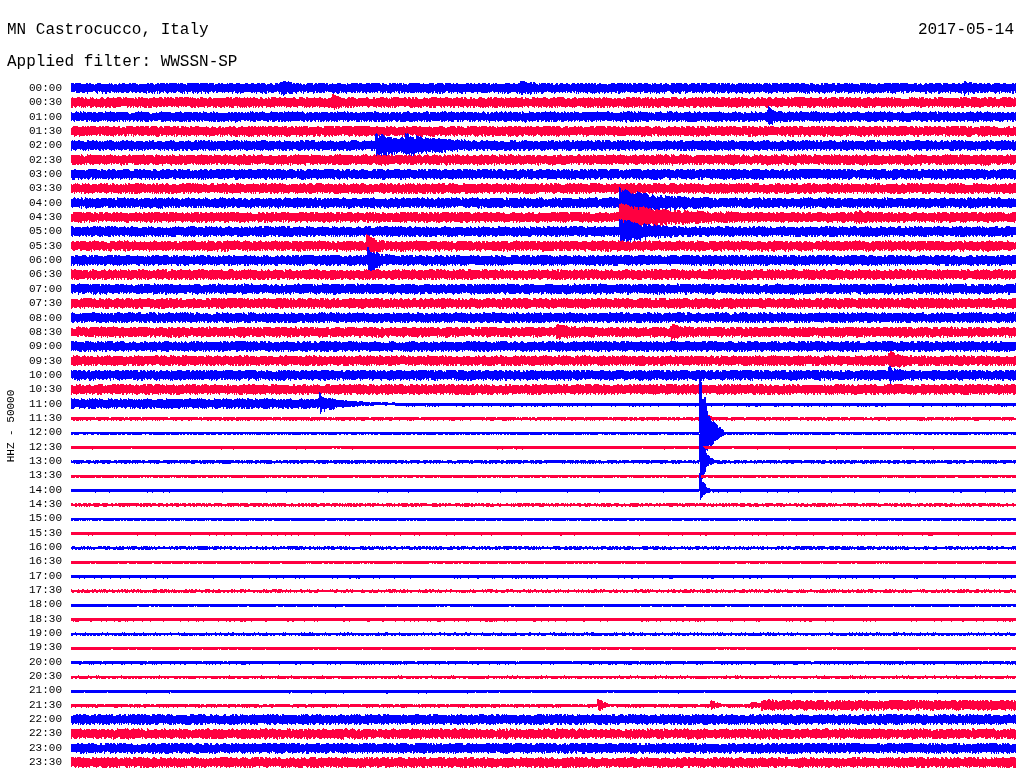 The height and width of the screenshot is (780, 1024). Describe the element at coordinates (45, 446) in the screenshot. I see `time-label: 12:30` at that location.